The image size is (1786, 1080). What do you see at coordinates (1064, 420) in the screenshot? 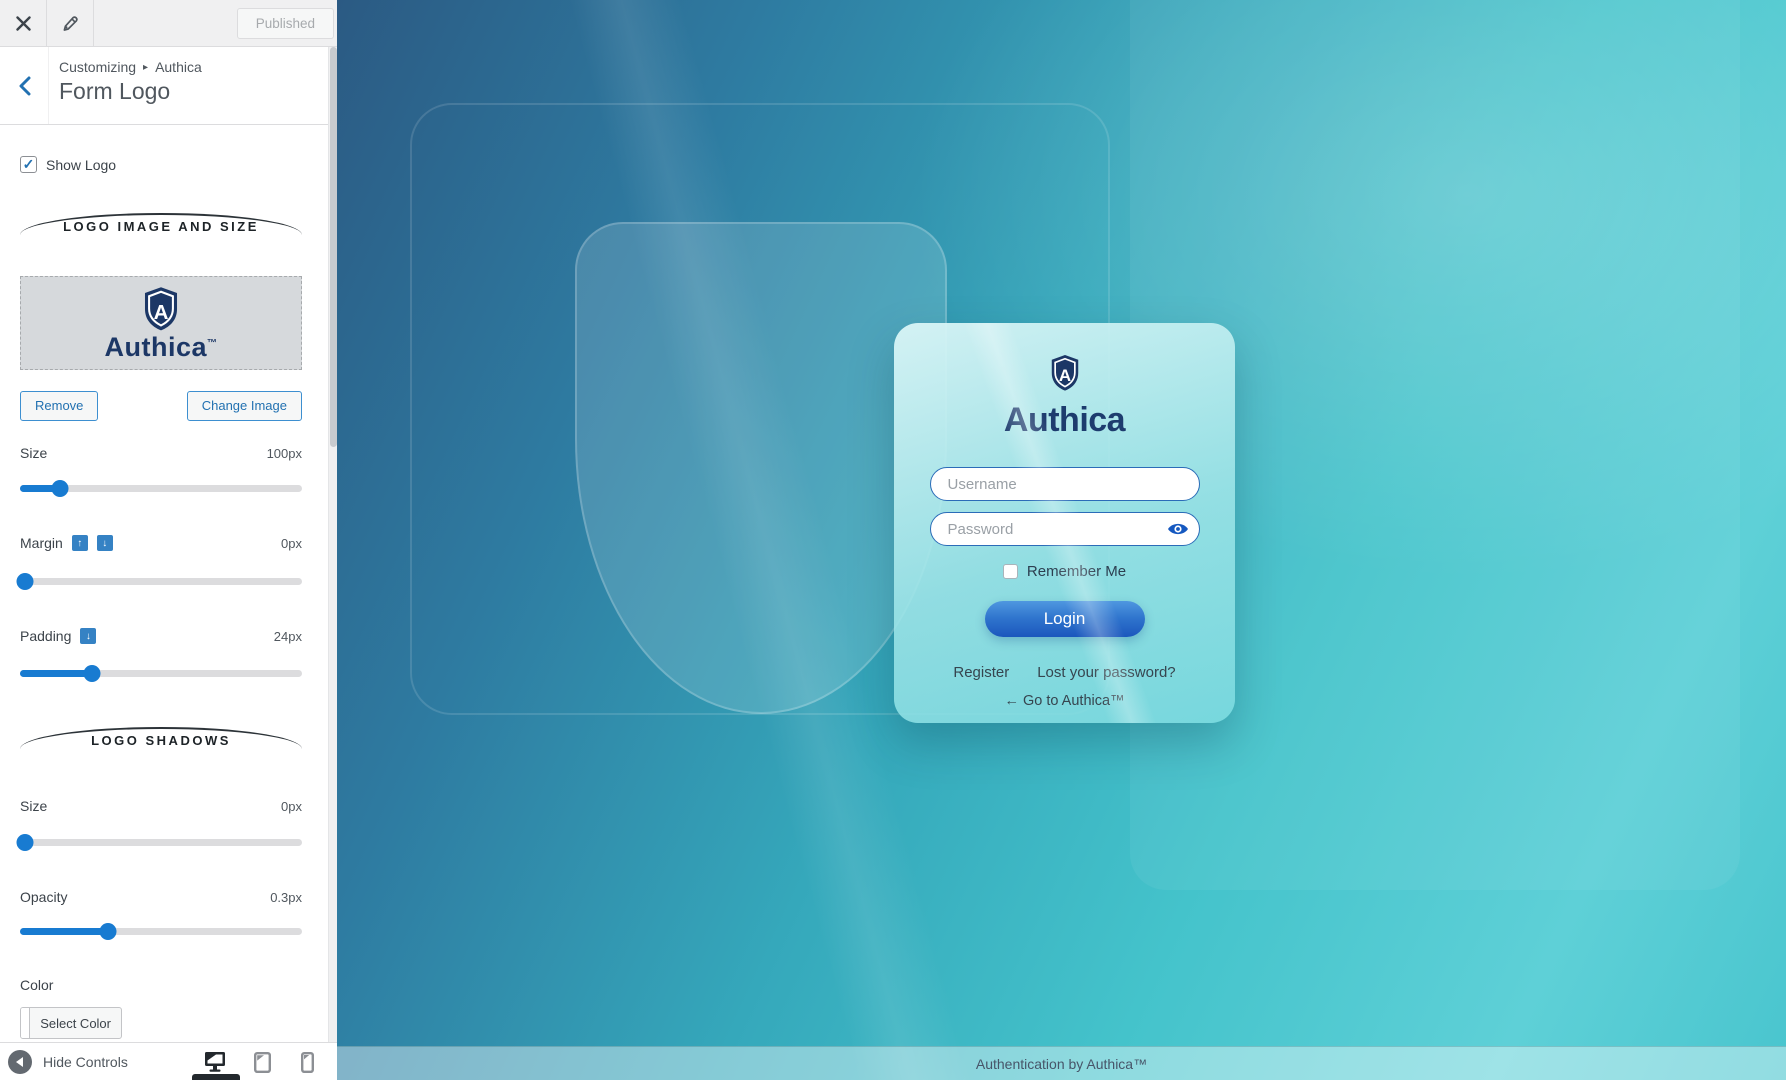
I see `login-brand-title: Authica` at bounding box center [1064, 420].